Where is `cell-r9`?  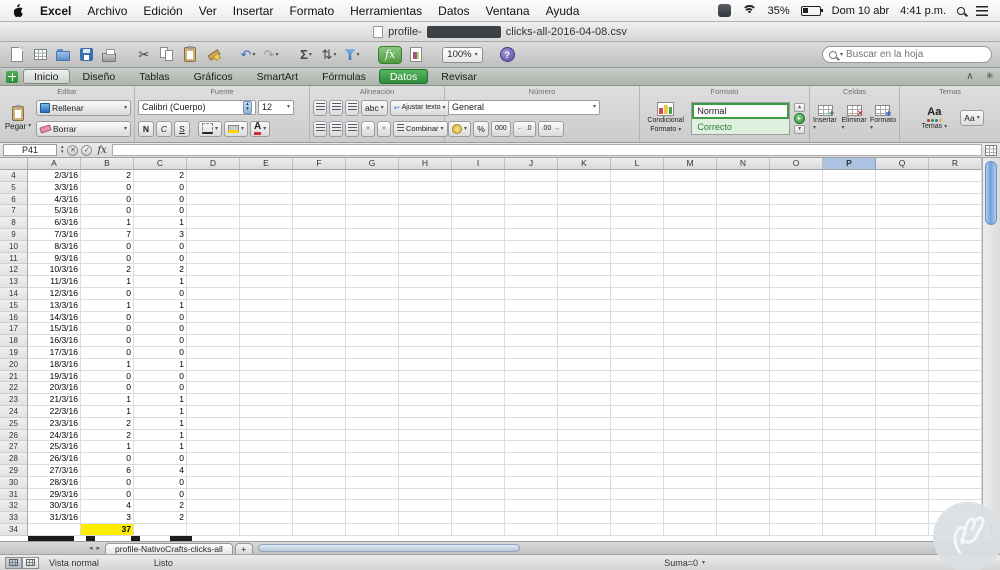 cell-r9 is located at coordinates (955, 234).